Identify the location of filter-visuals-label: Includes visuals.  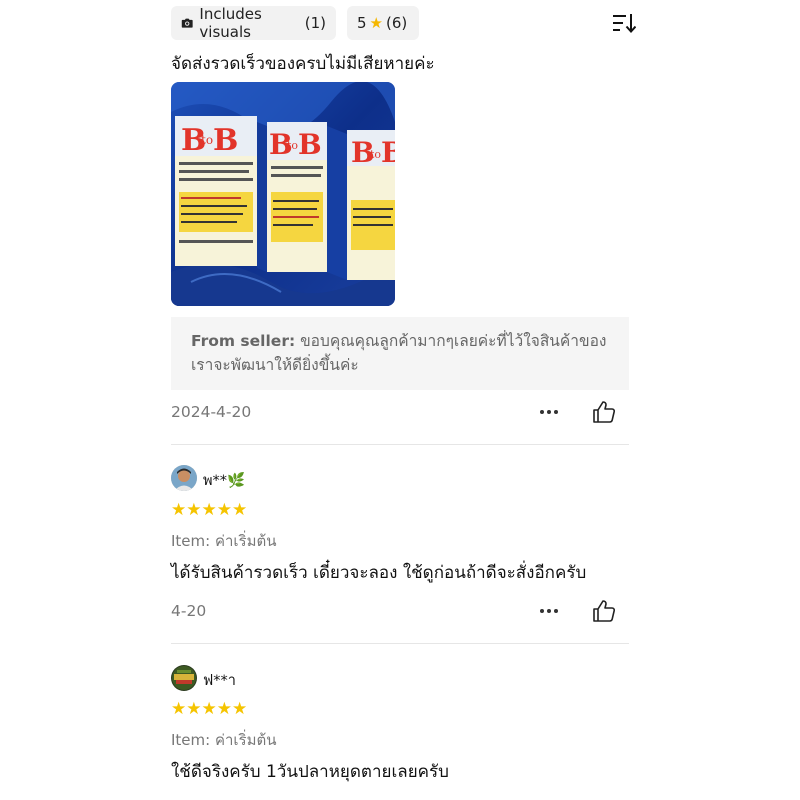
(230, 23).